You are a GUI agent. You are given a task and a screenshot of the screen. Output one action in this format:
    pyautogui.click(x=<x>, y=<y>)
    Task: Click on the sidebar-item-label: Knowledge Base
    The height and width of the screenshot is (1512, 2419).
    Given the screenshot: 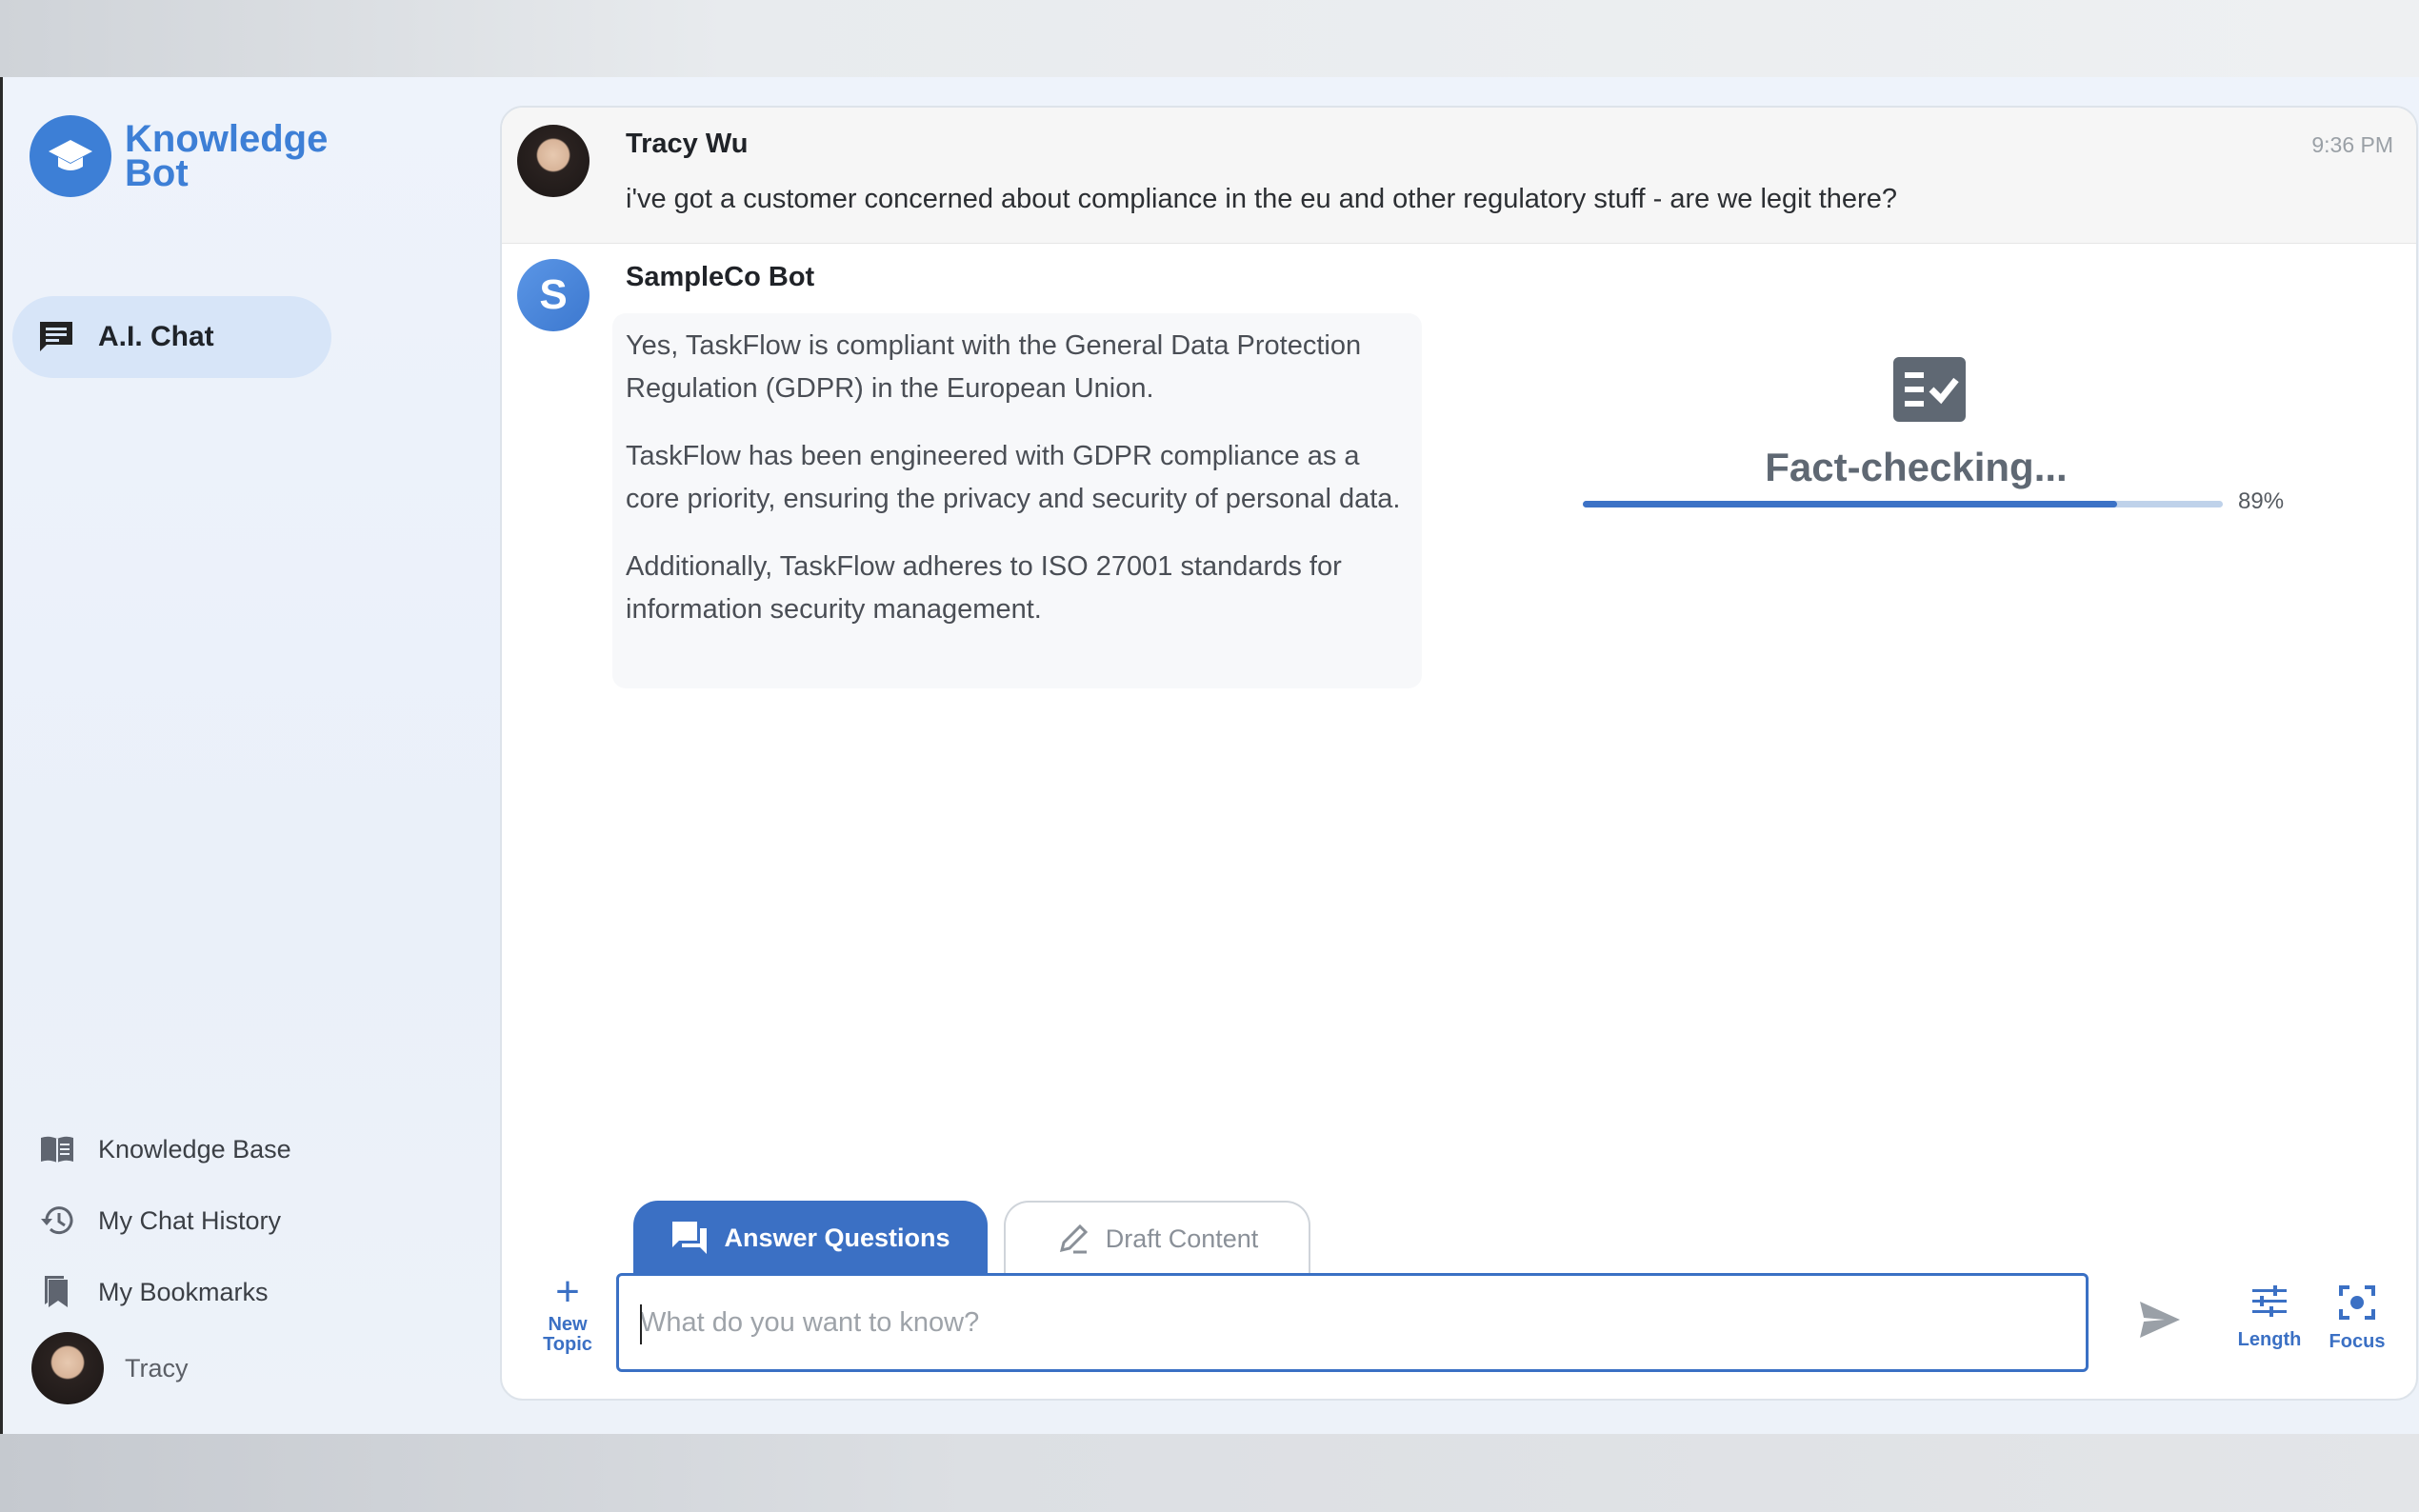 What is the action you would take?
    pyautogui.click(x=194, y=1149)
    